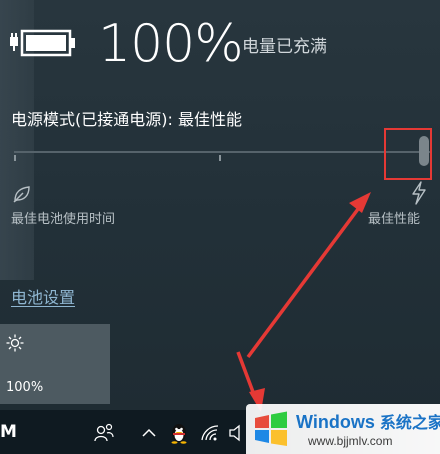 Image resolution: width=440 pixels, height=454 pixels. I want to click on battery-percentage: 100%, so click(171, 44).